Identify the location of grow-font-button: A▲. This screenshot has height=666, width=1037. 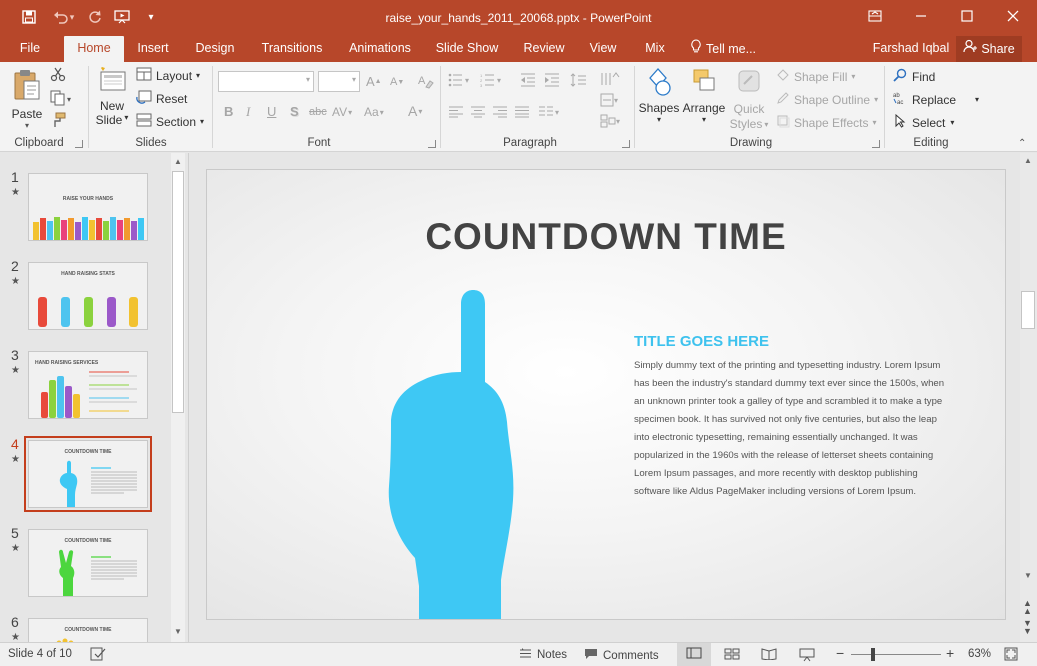
(374, 81).